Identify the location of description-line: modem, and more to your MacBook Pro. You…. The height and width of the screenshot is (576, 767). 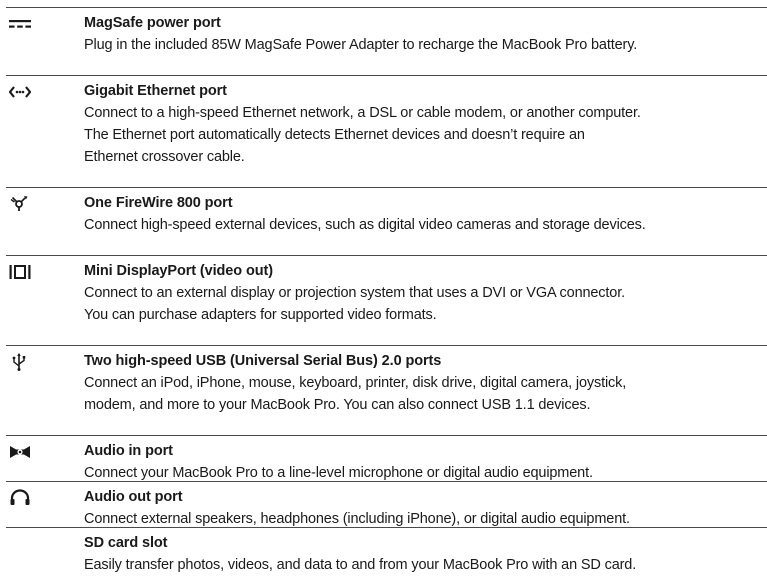
(337, 405).